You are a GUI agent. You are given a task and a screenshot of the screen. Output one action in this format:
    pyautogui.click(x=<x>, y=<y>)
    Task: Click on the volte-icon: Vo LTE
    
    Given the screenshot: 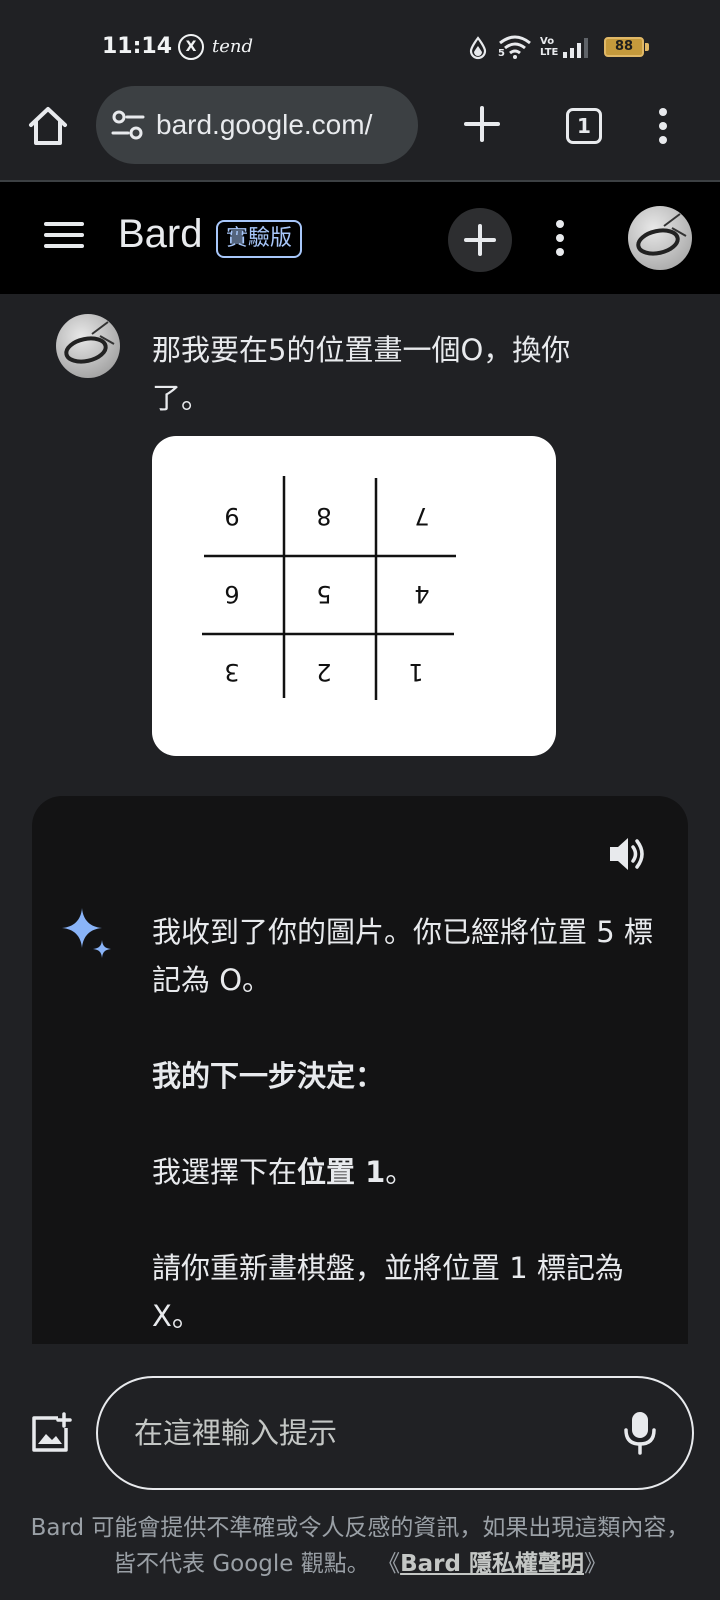 What is the action you would take?
    pyautogui.click(x=549, y=47)
    